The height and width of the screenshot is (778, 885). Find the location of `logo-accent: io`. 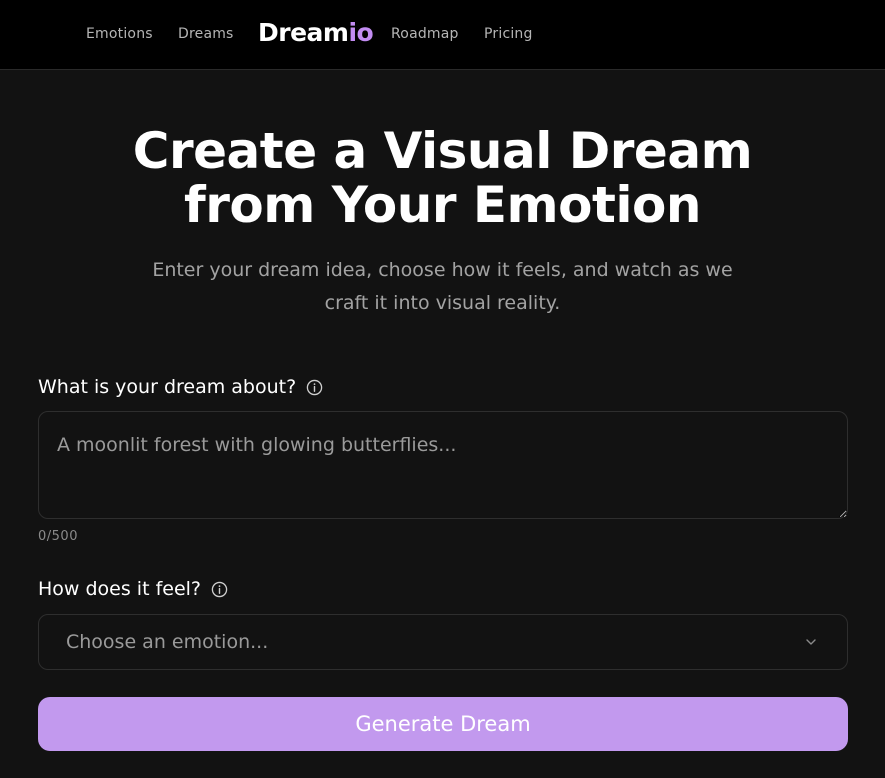

logo-accent: io is located at coordinates (361, 32).